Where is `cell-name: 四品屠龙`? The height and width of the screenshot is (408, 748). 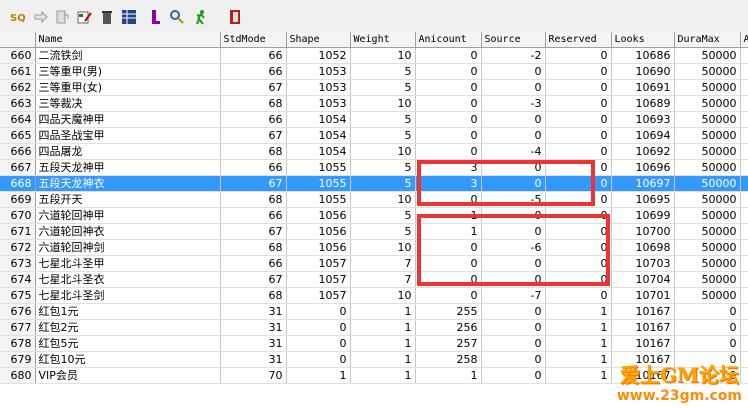
cell-name: 四品屠龙 is located at coordinates (128, 151).